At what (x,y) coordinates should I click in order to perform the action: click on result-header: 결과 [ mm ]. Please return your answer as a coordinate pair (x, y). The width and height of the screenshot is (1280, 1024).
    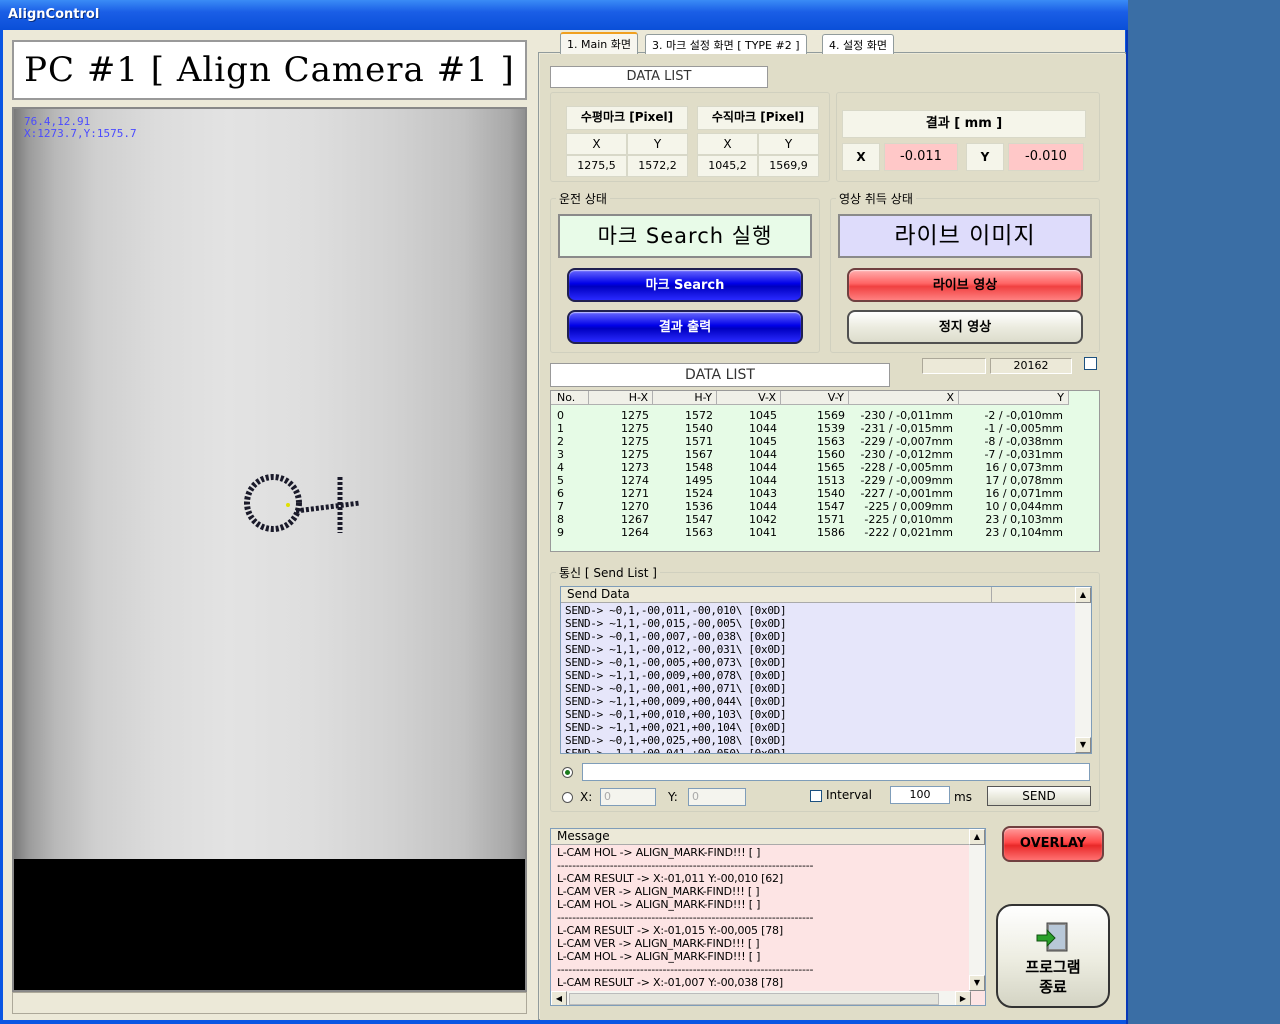
    Looking at the image, I should click on (964, 124).